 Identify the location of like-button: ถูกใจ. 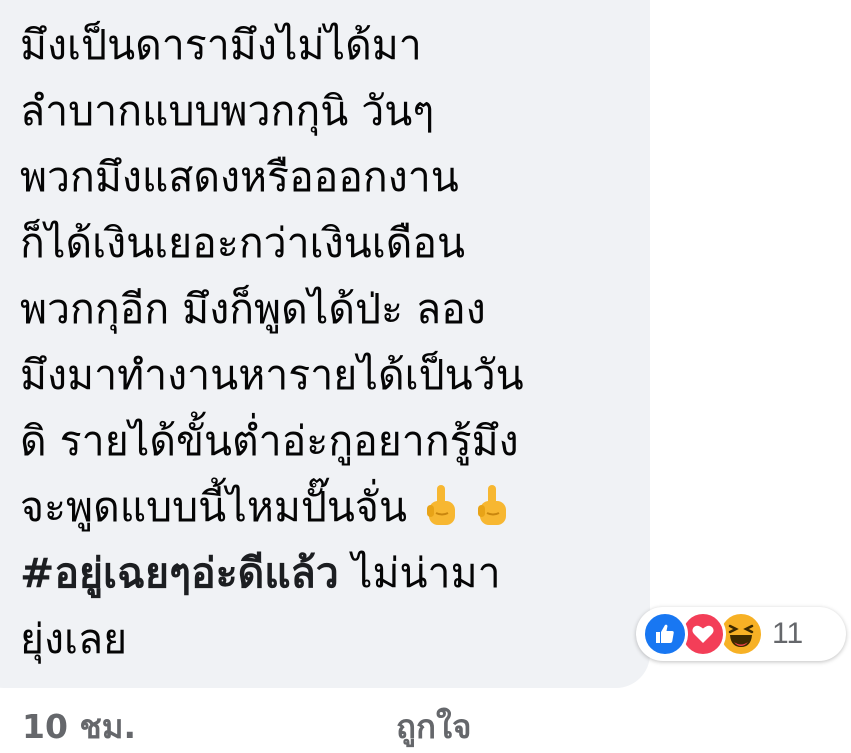
(433, 726).